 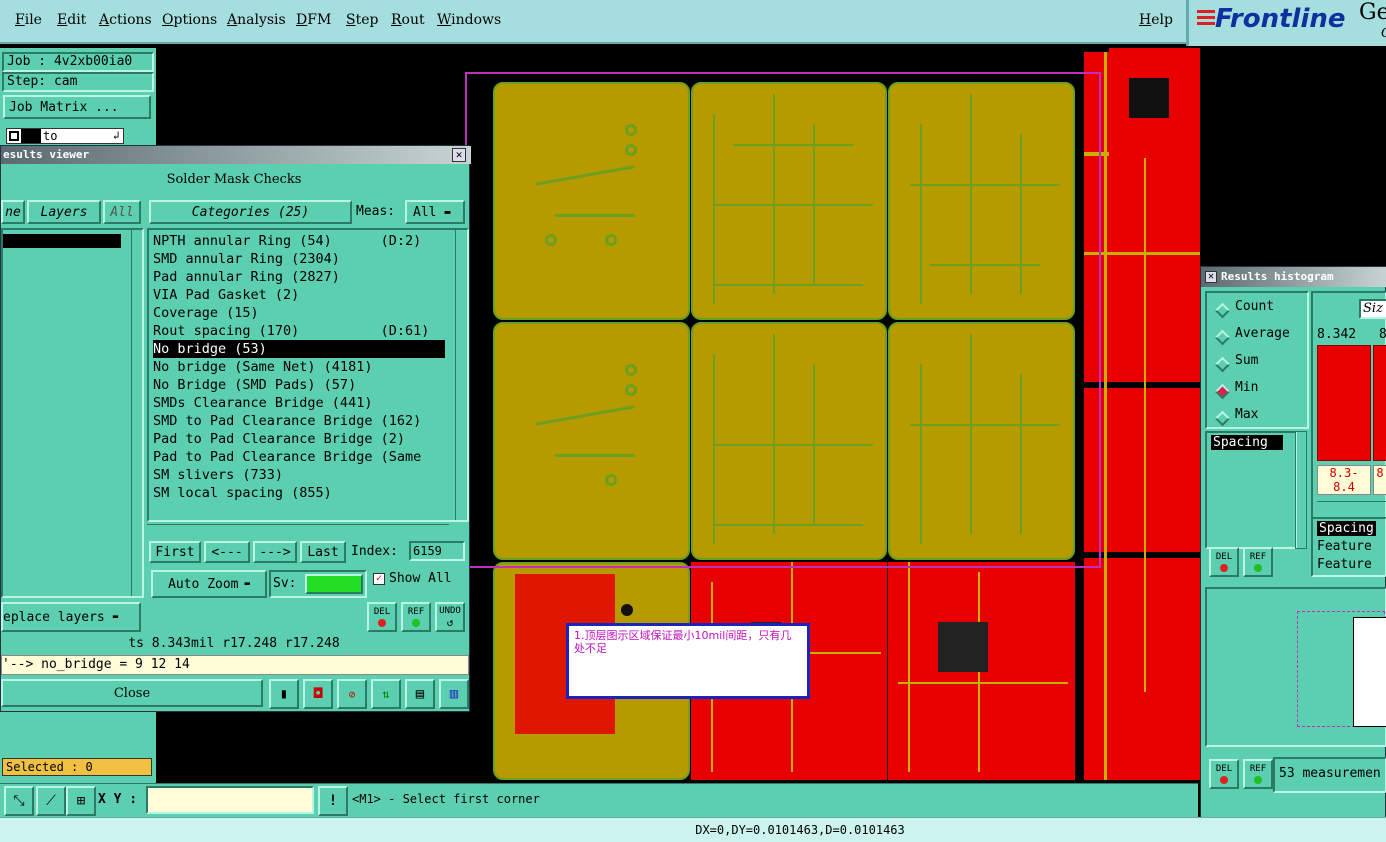 What do you see at coordinates (450, 617) in the screenshot?
I see `undo-button: UNDO ↺` at bounding box center [450, 617].